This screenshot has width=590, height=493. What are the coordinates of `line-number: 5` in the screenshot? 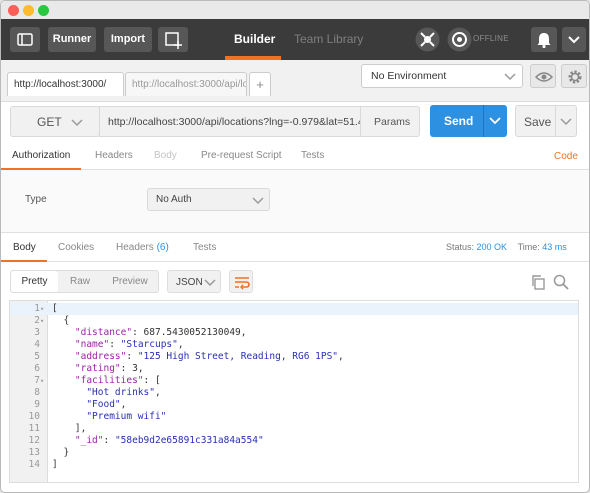 It's located at (37, 356).